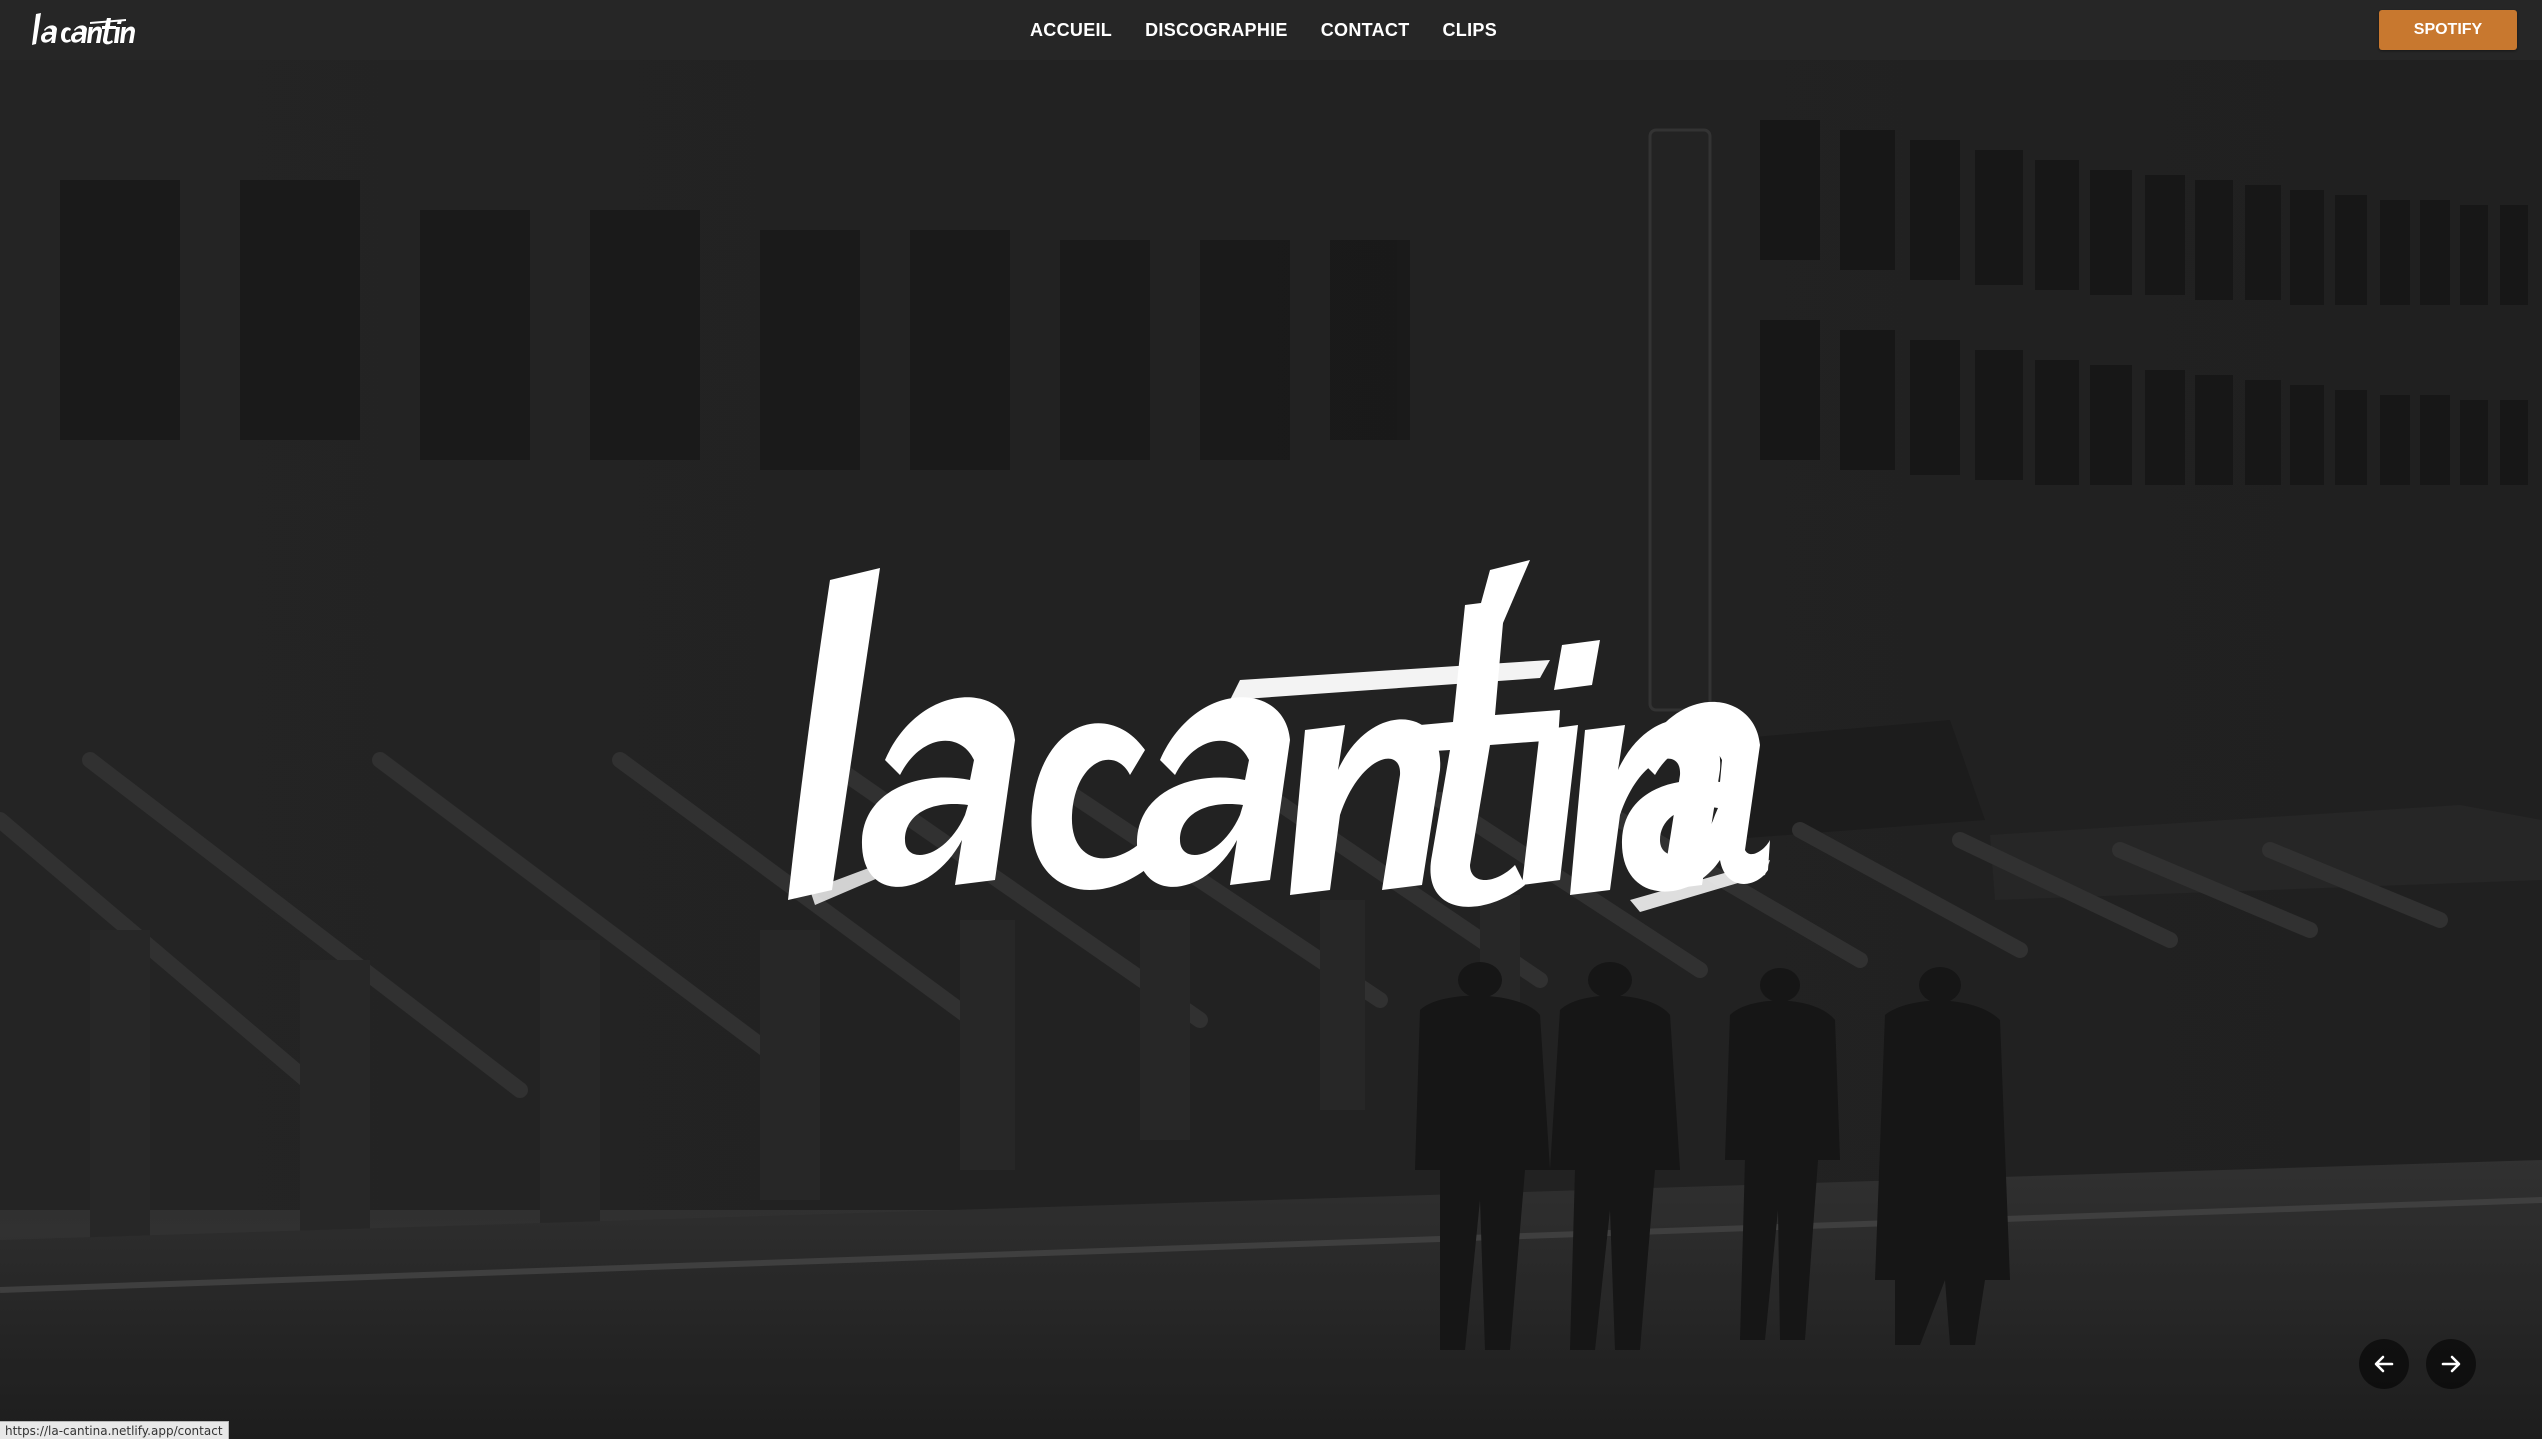 Image resolution: width=2542 pixels, height=1439 pixels. I want to click on brand-logo-link, so click(85, 31).